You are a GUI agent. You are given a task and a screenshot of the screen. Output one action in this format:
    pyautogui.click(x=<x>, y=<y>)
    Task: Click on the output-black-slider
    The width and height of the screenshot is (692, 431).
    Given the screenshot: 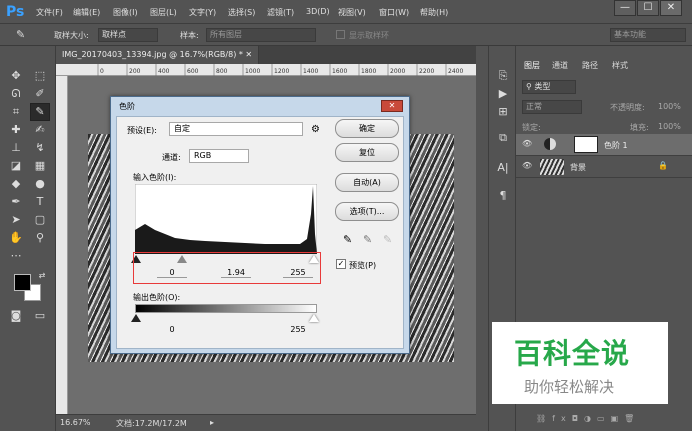 What is the action you would take?
    pyautogui.click(x=136, y=318)
    